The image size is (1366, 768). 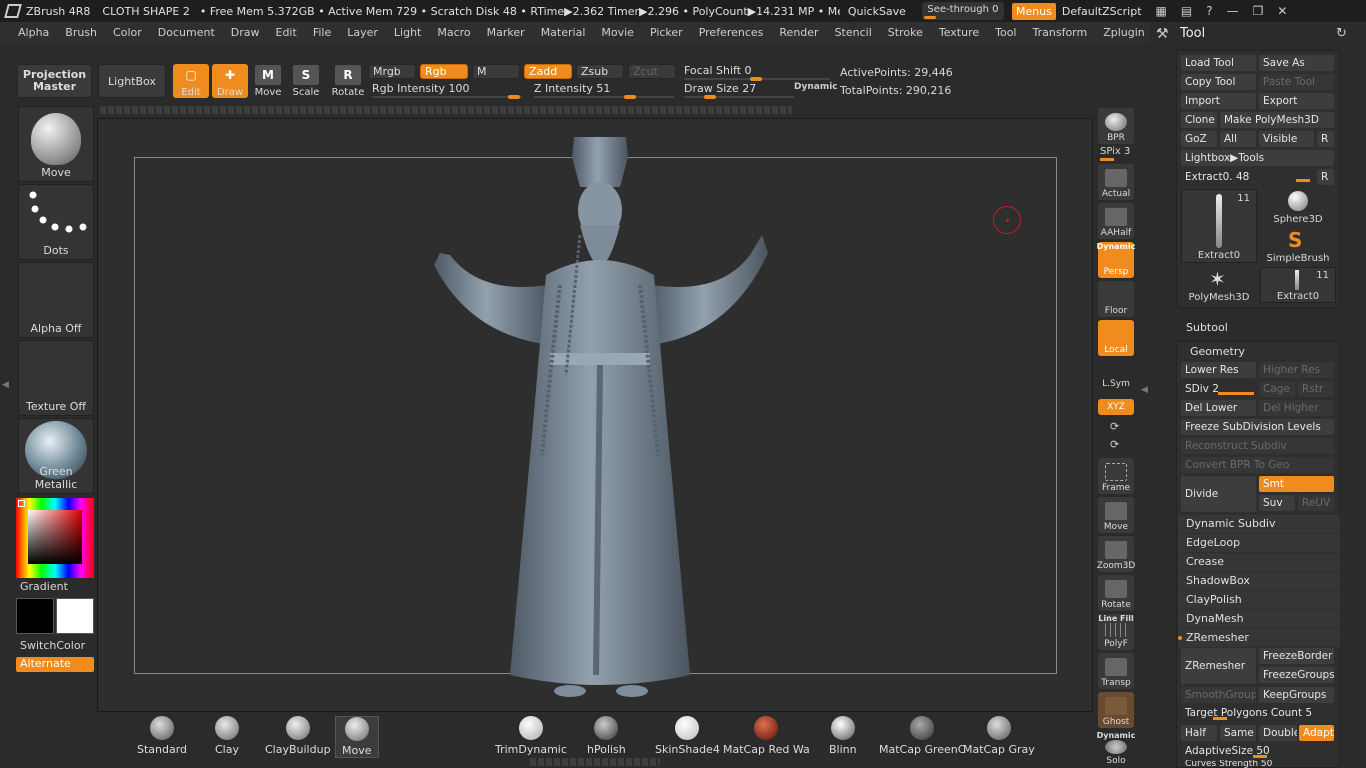 I want to click on layout-2-icon: ▤, so click(x=1186, y=11).